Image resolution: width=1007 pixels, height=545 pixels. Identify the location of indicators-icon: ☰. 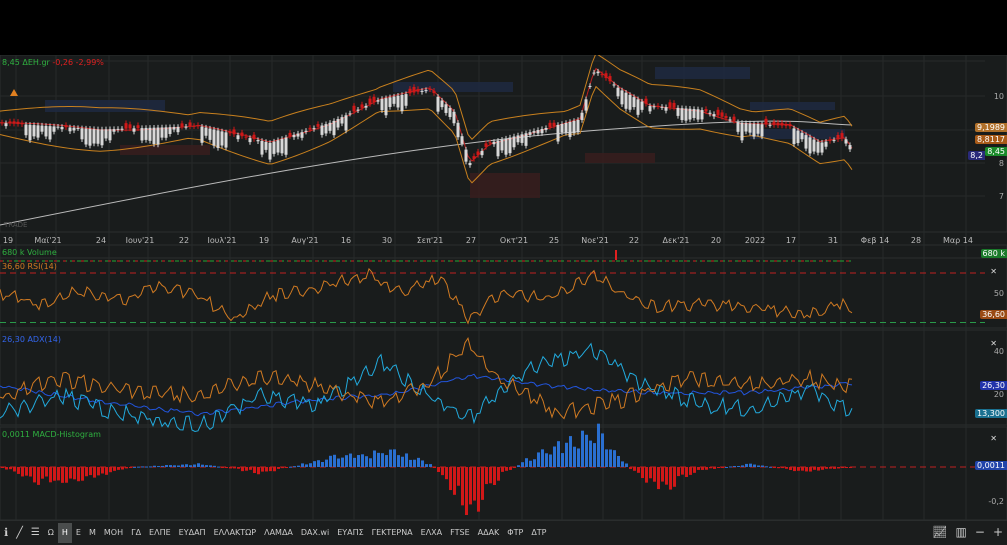
(35, 533).